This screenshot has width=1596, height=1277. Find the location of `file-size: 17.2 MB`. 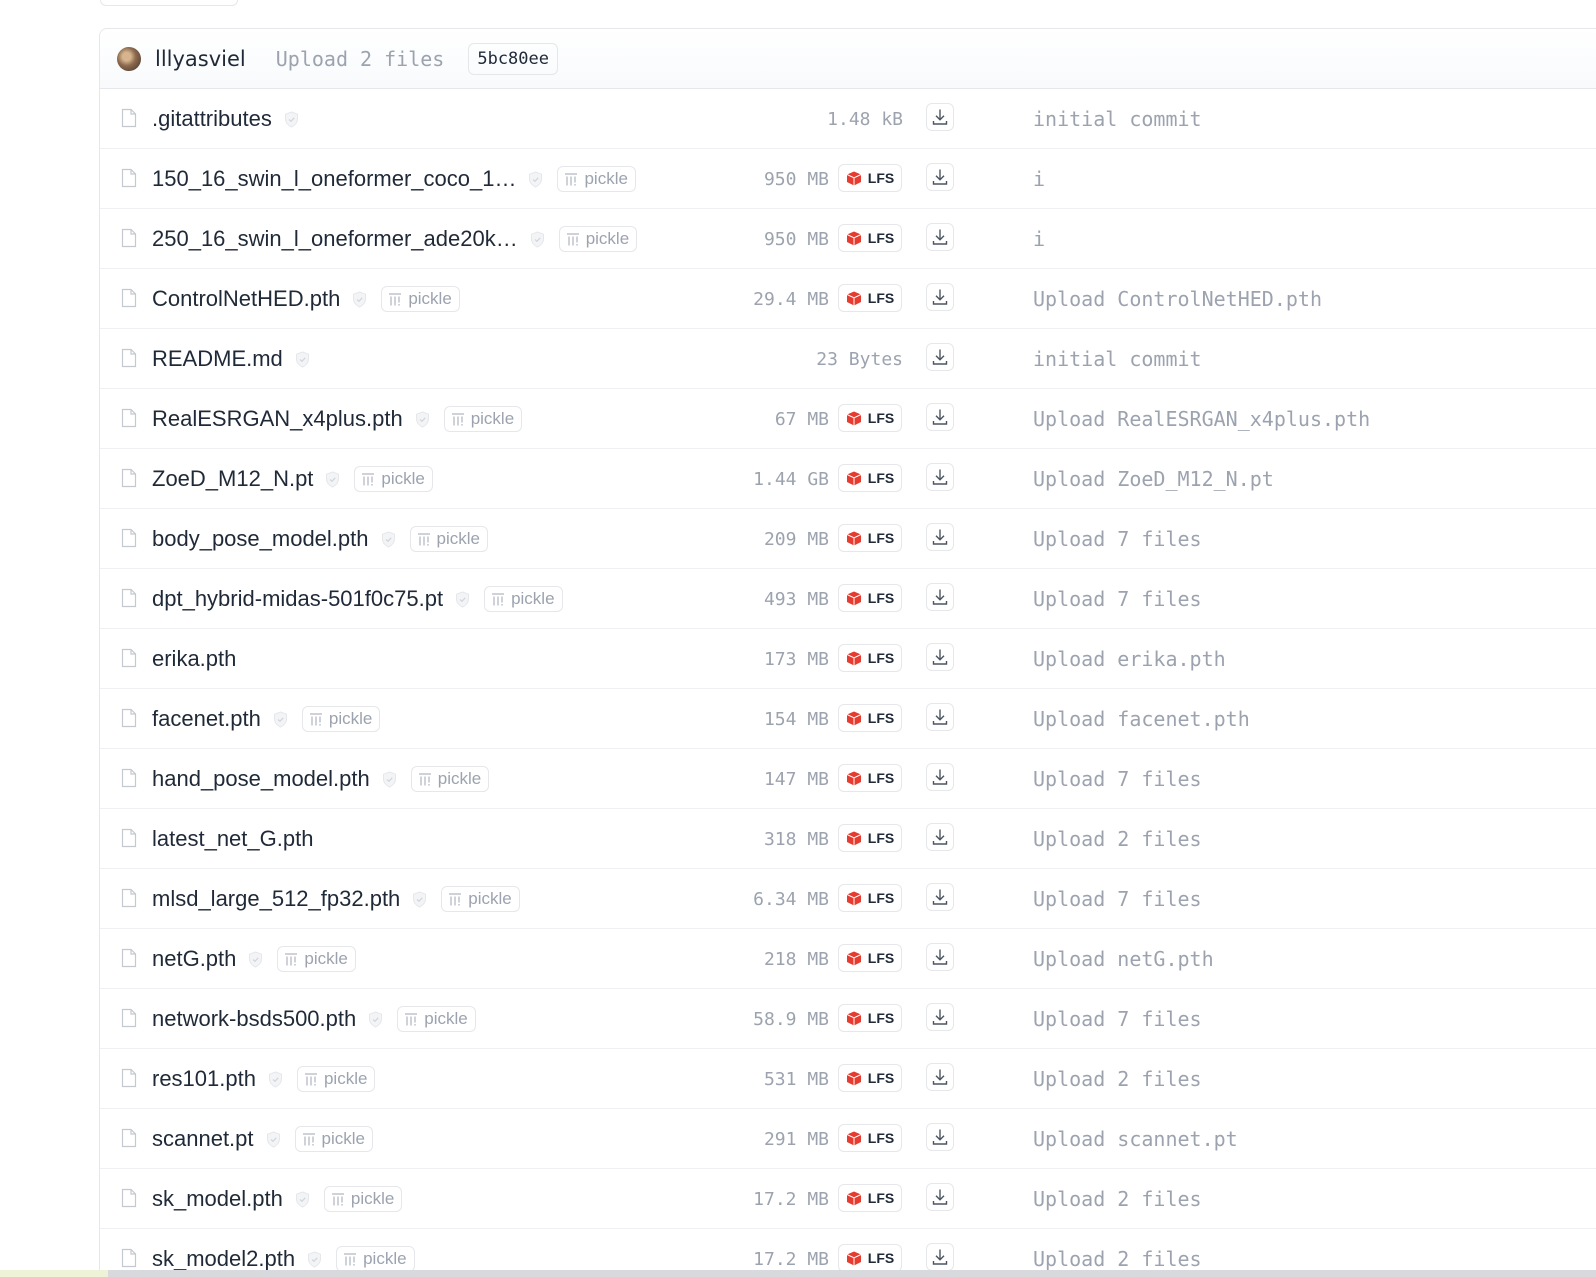

file-size: 17.2 MB is located at coordinates (791, 1199).